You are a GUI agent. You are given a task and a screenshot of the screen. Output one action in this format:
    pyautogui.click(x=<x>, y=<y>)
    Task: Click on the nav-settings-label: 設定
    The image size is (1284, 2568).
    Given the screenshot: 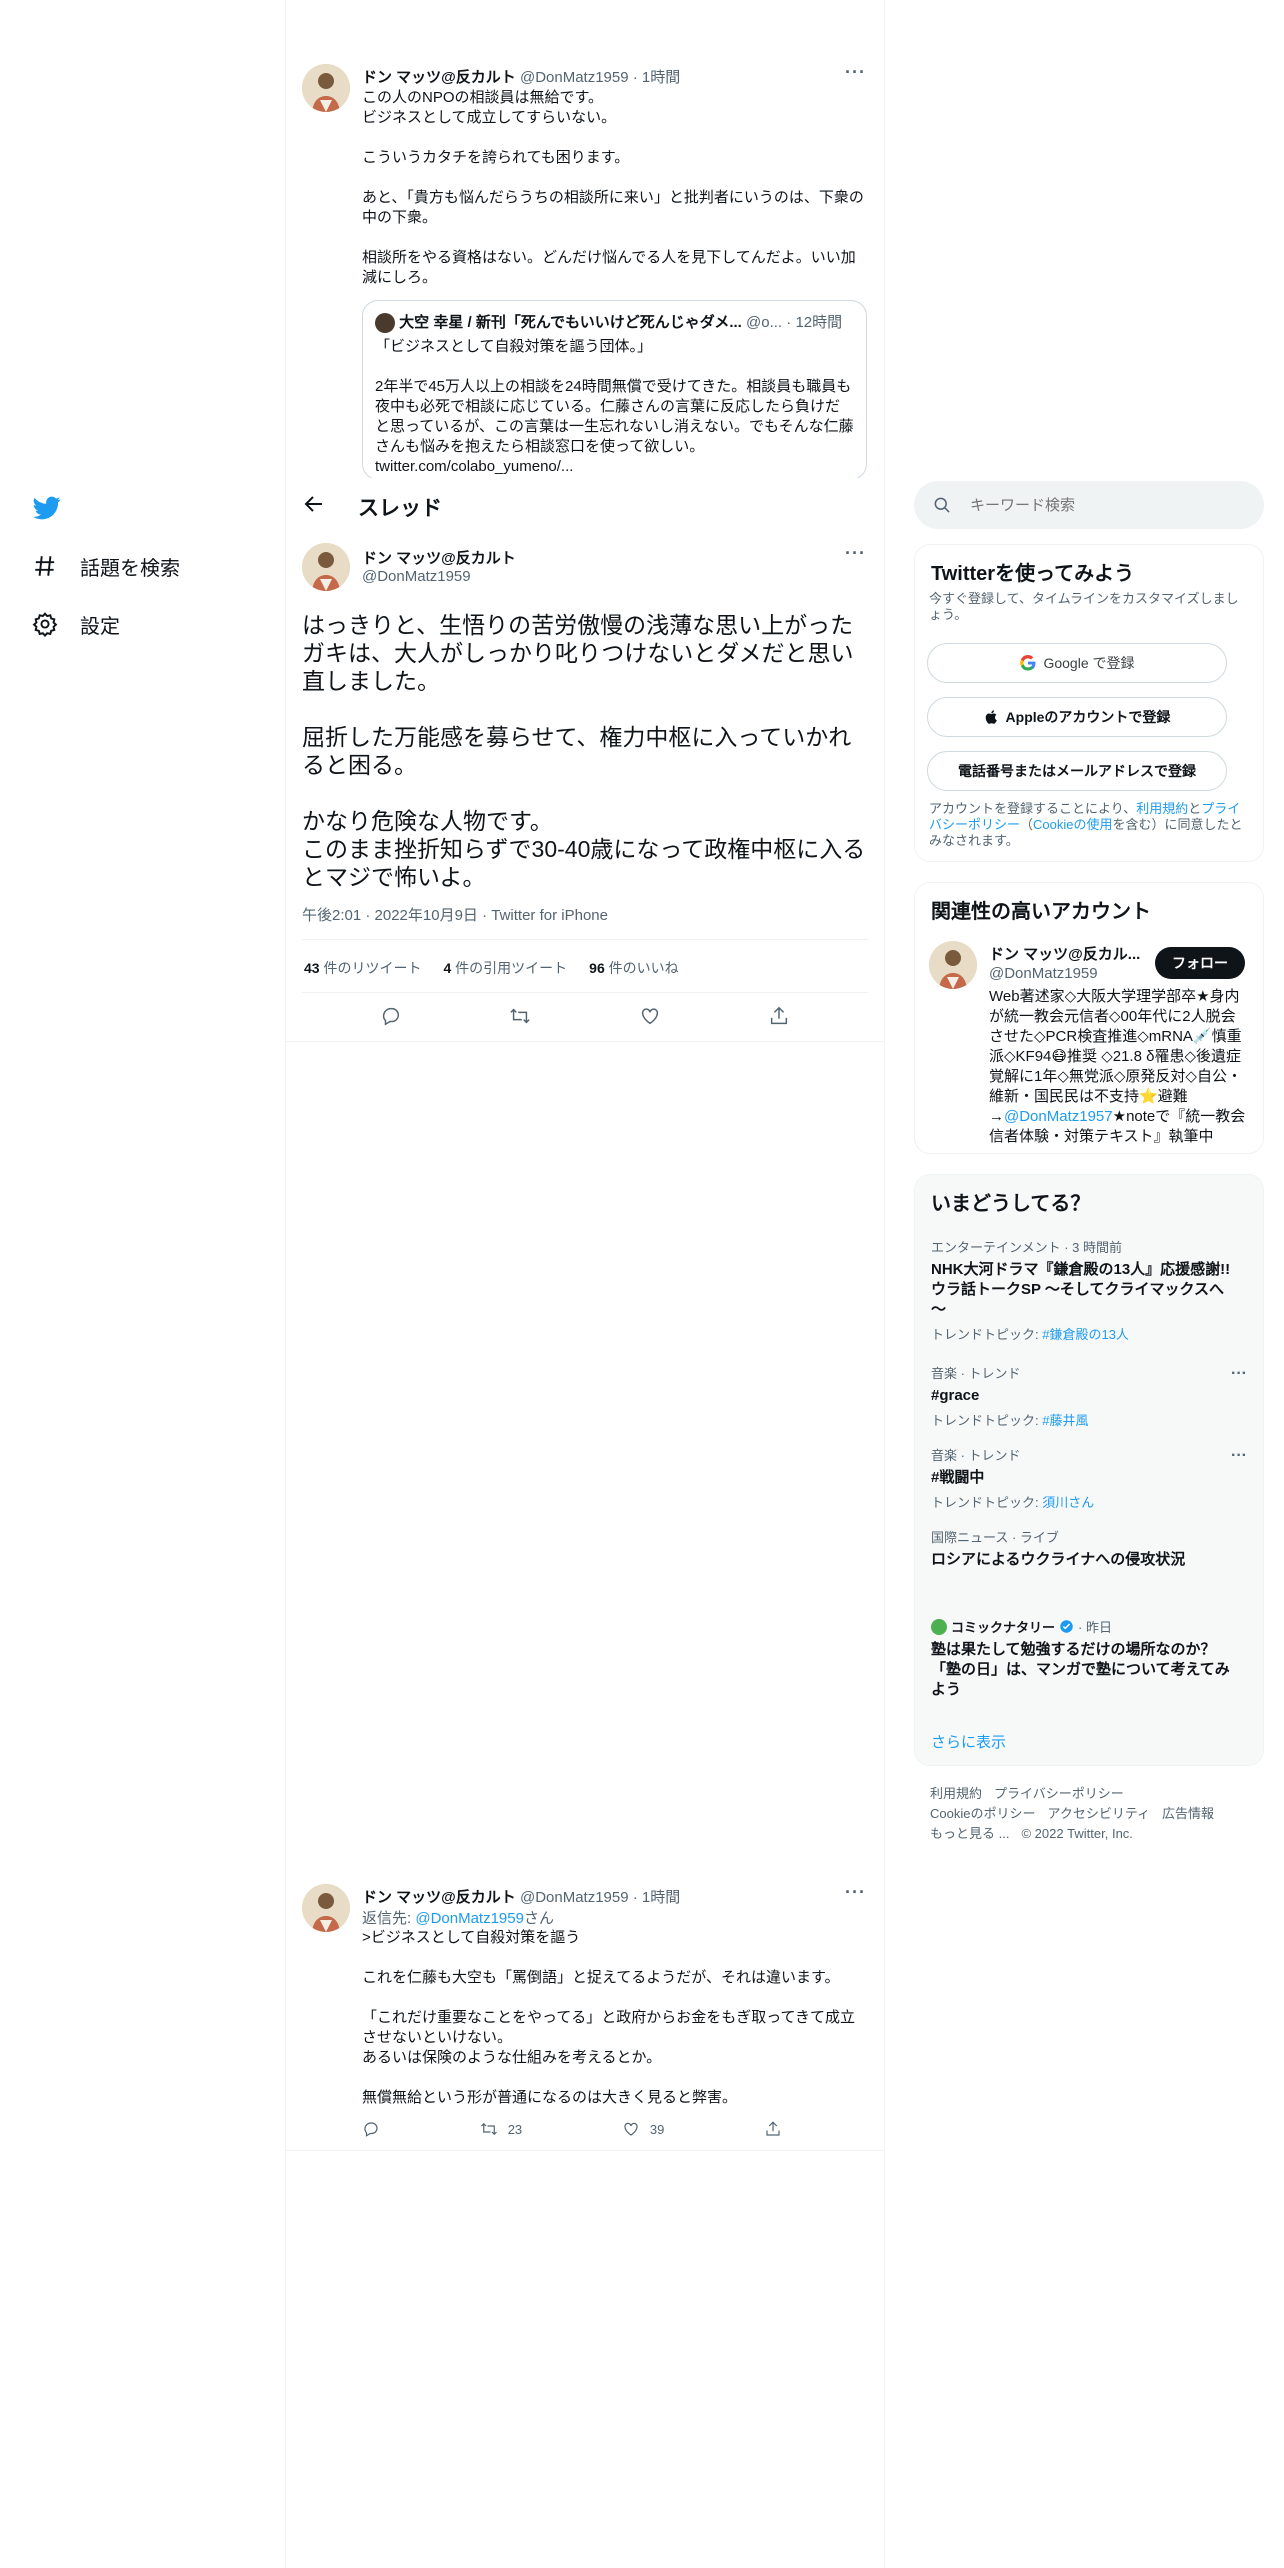 What is the action you would take?
    pyautogui.click(x=100, y=626)
    